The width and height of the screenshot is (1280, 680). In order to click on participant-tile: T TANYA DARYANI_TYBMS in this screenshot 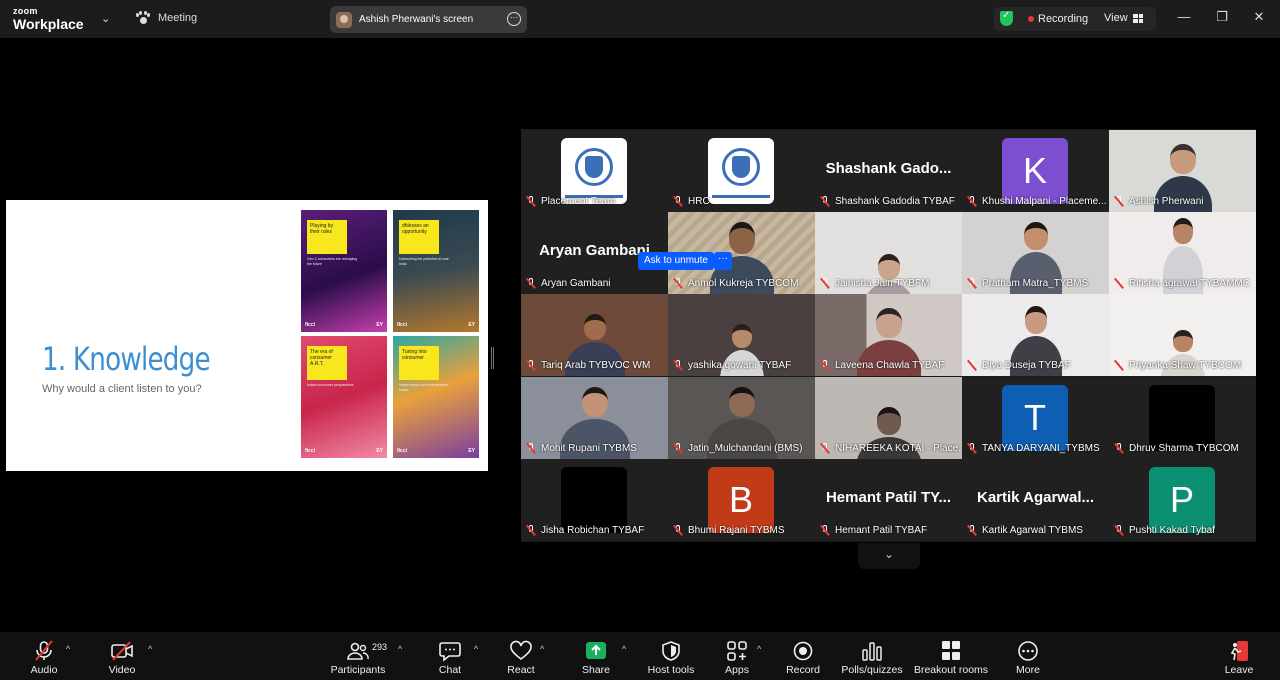, I will do `click(1035, 418)`.